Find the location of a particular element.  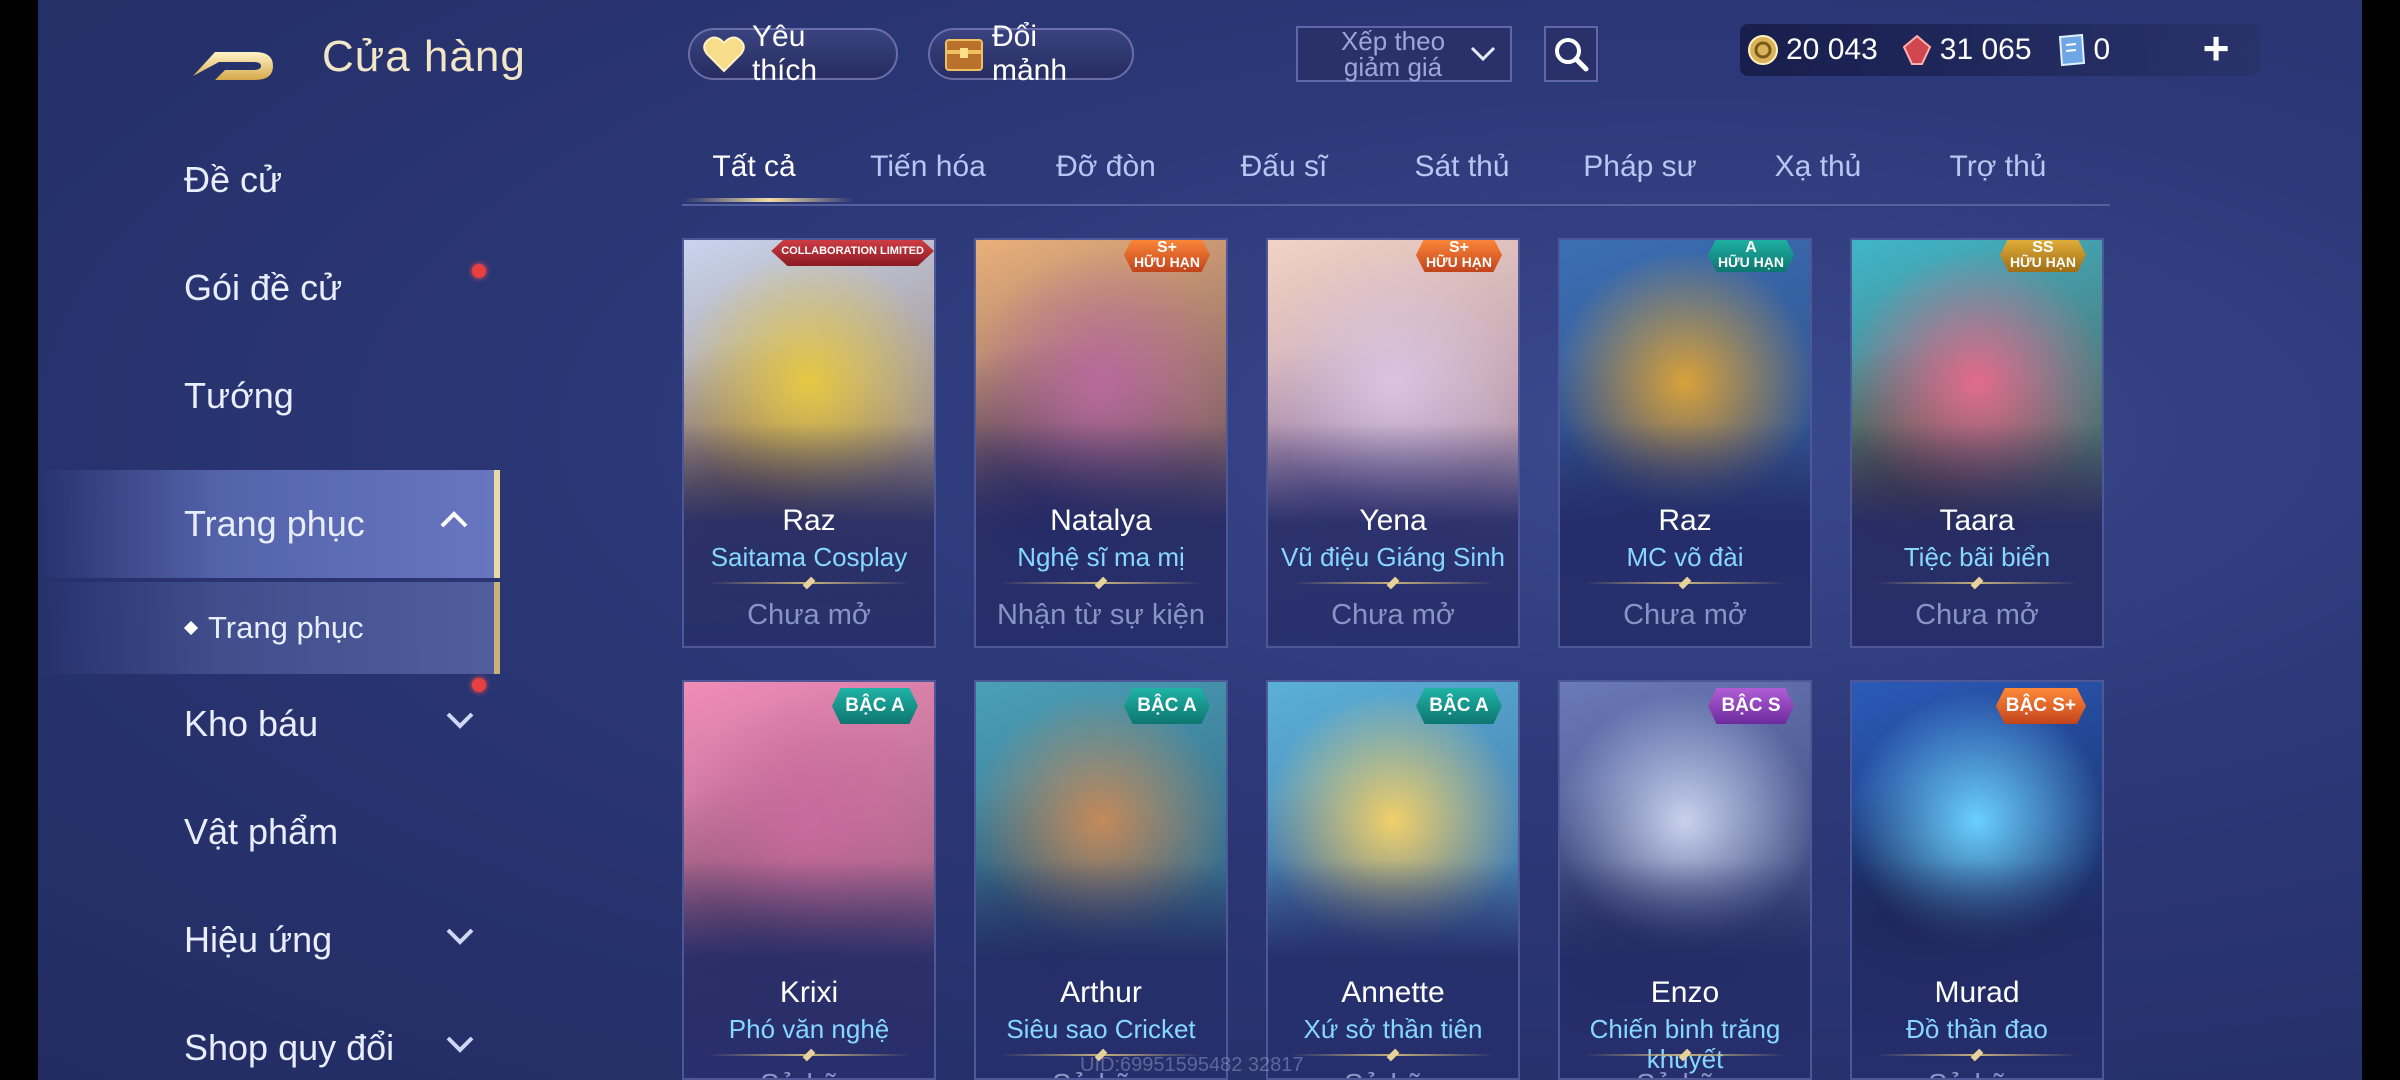

skin-card: Krixi Phó văn nghệ Sở hữu BẬC A is located at coordinates (809, 880).